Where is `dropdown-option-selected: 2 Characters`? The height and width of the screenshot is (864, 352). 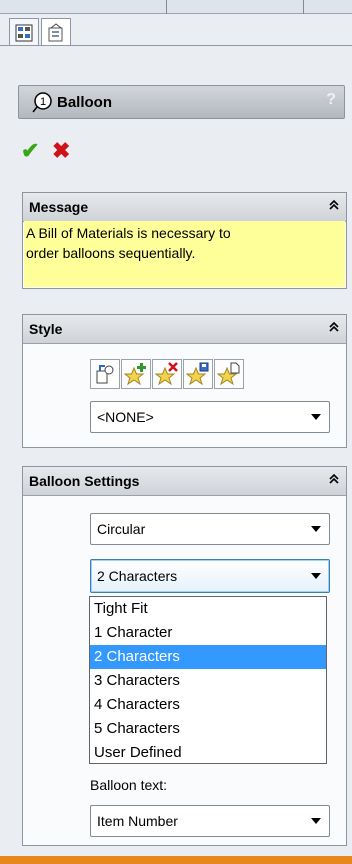
dropdown-option-selected: 2 Characters is located at coordinates (208, 657).